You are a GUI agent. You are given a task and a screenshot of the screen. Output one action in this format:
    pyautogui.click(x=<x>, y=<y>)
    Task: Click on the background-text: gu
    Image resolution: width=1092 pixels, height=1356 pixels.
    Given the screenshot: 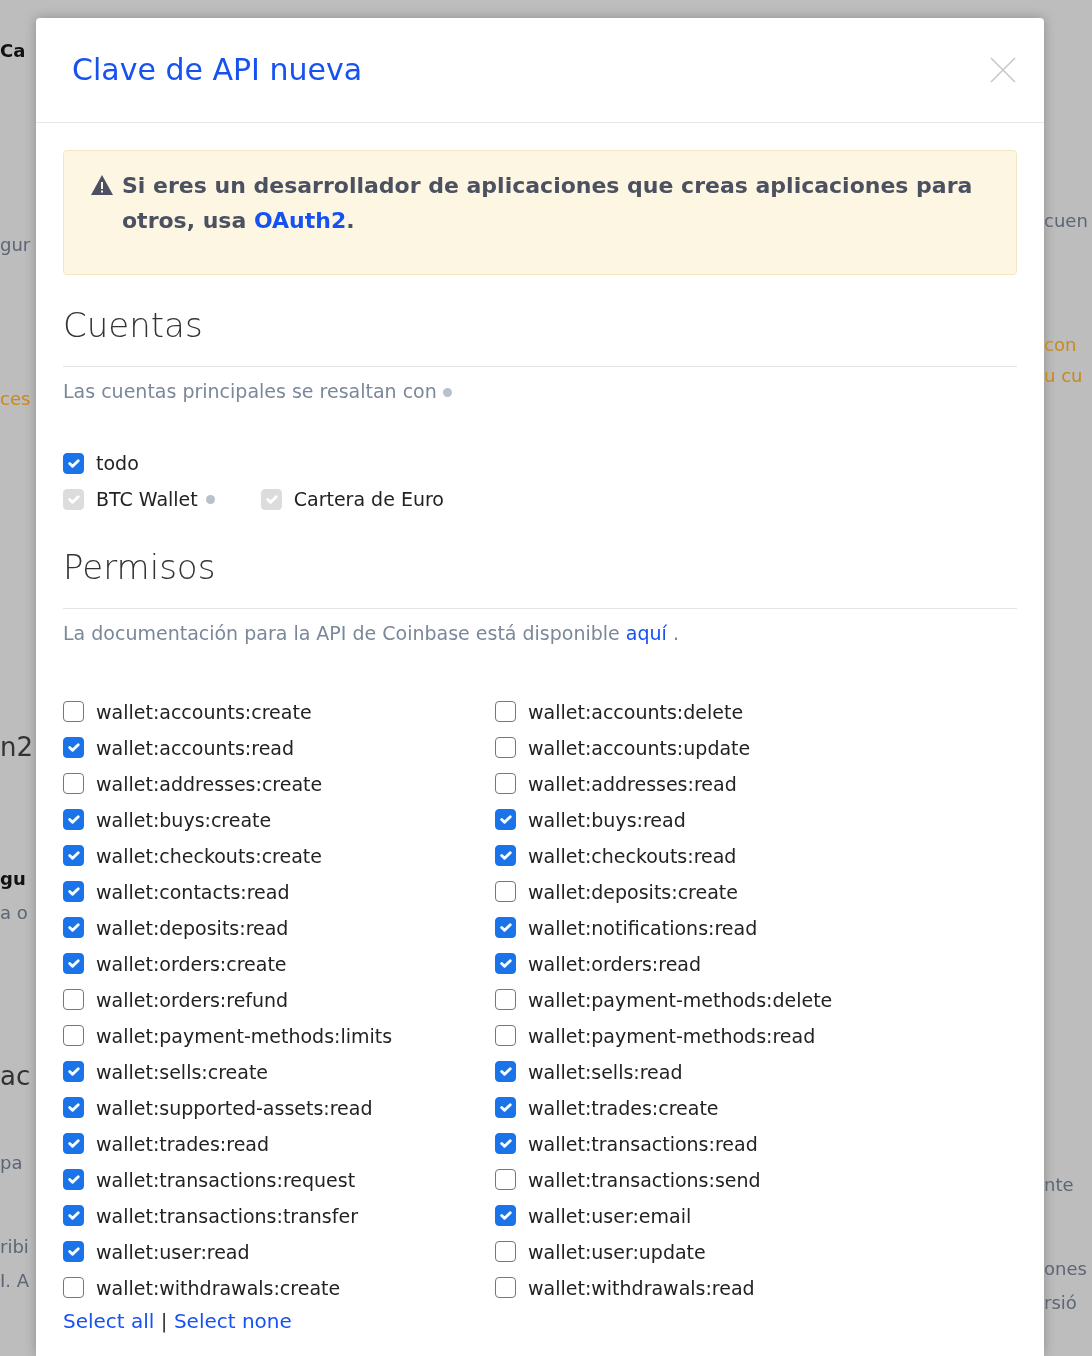 What is the action you would take?
    pyautogui.click(x=13, y=879)
    